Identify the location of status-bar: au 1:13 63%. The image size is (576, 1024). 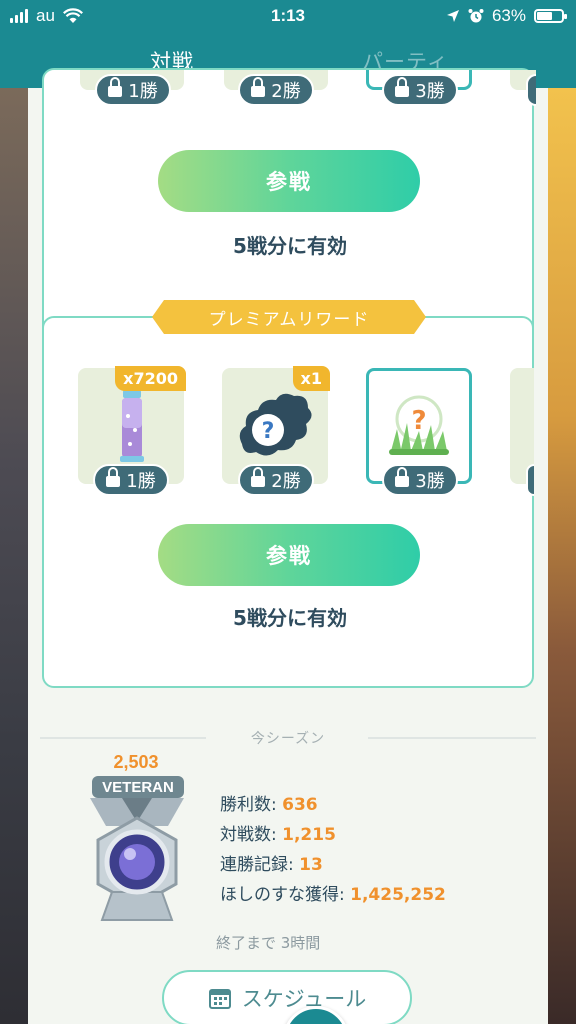
(288, 17).